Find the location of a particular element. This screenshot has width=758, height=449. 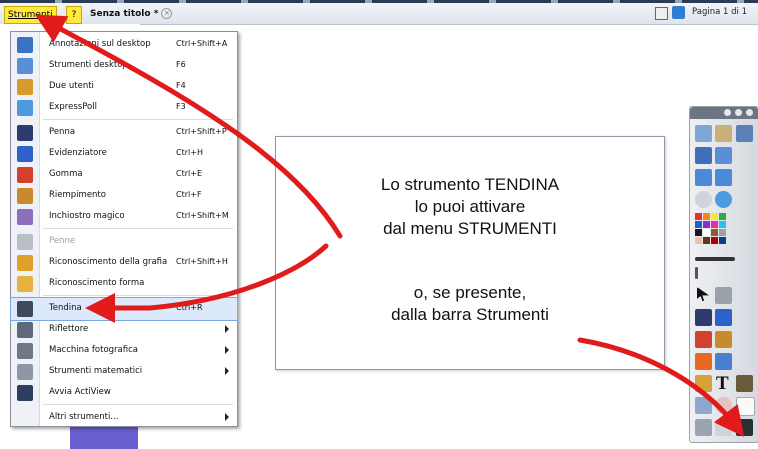

menu-item-label: Avvia ActiView is located at coordinates (80, 392).